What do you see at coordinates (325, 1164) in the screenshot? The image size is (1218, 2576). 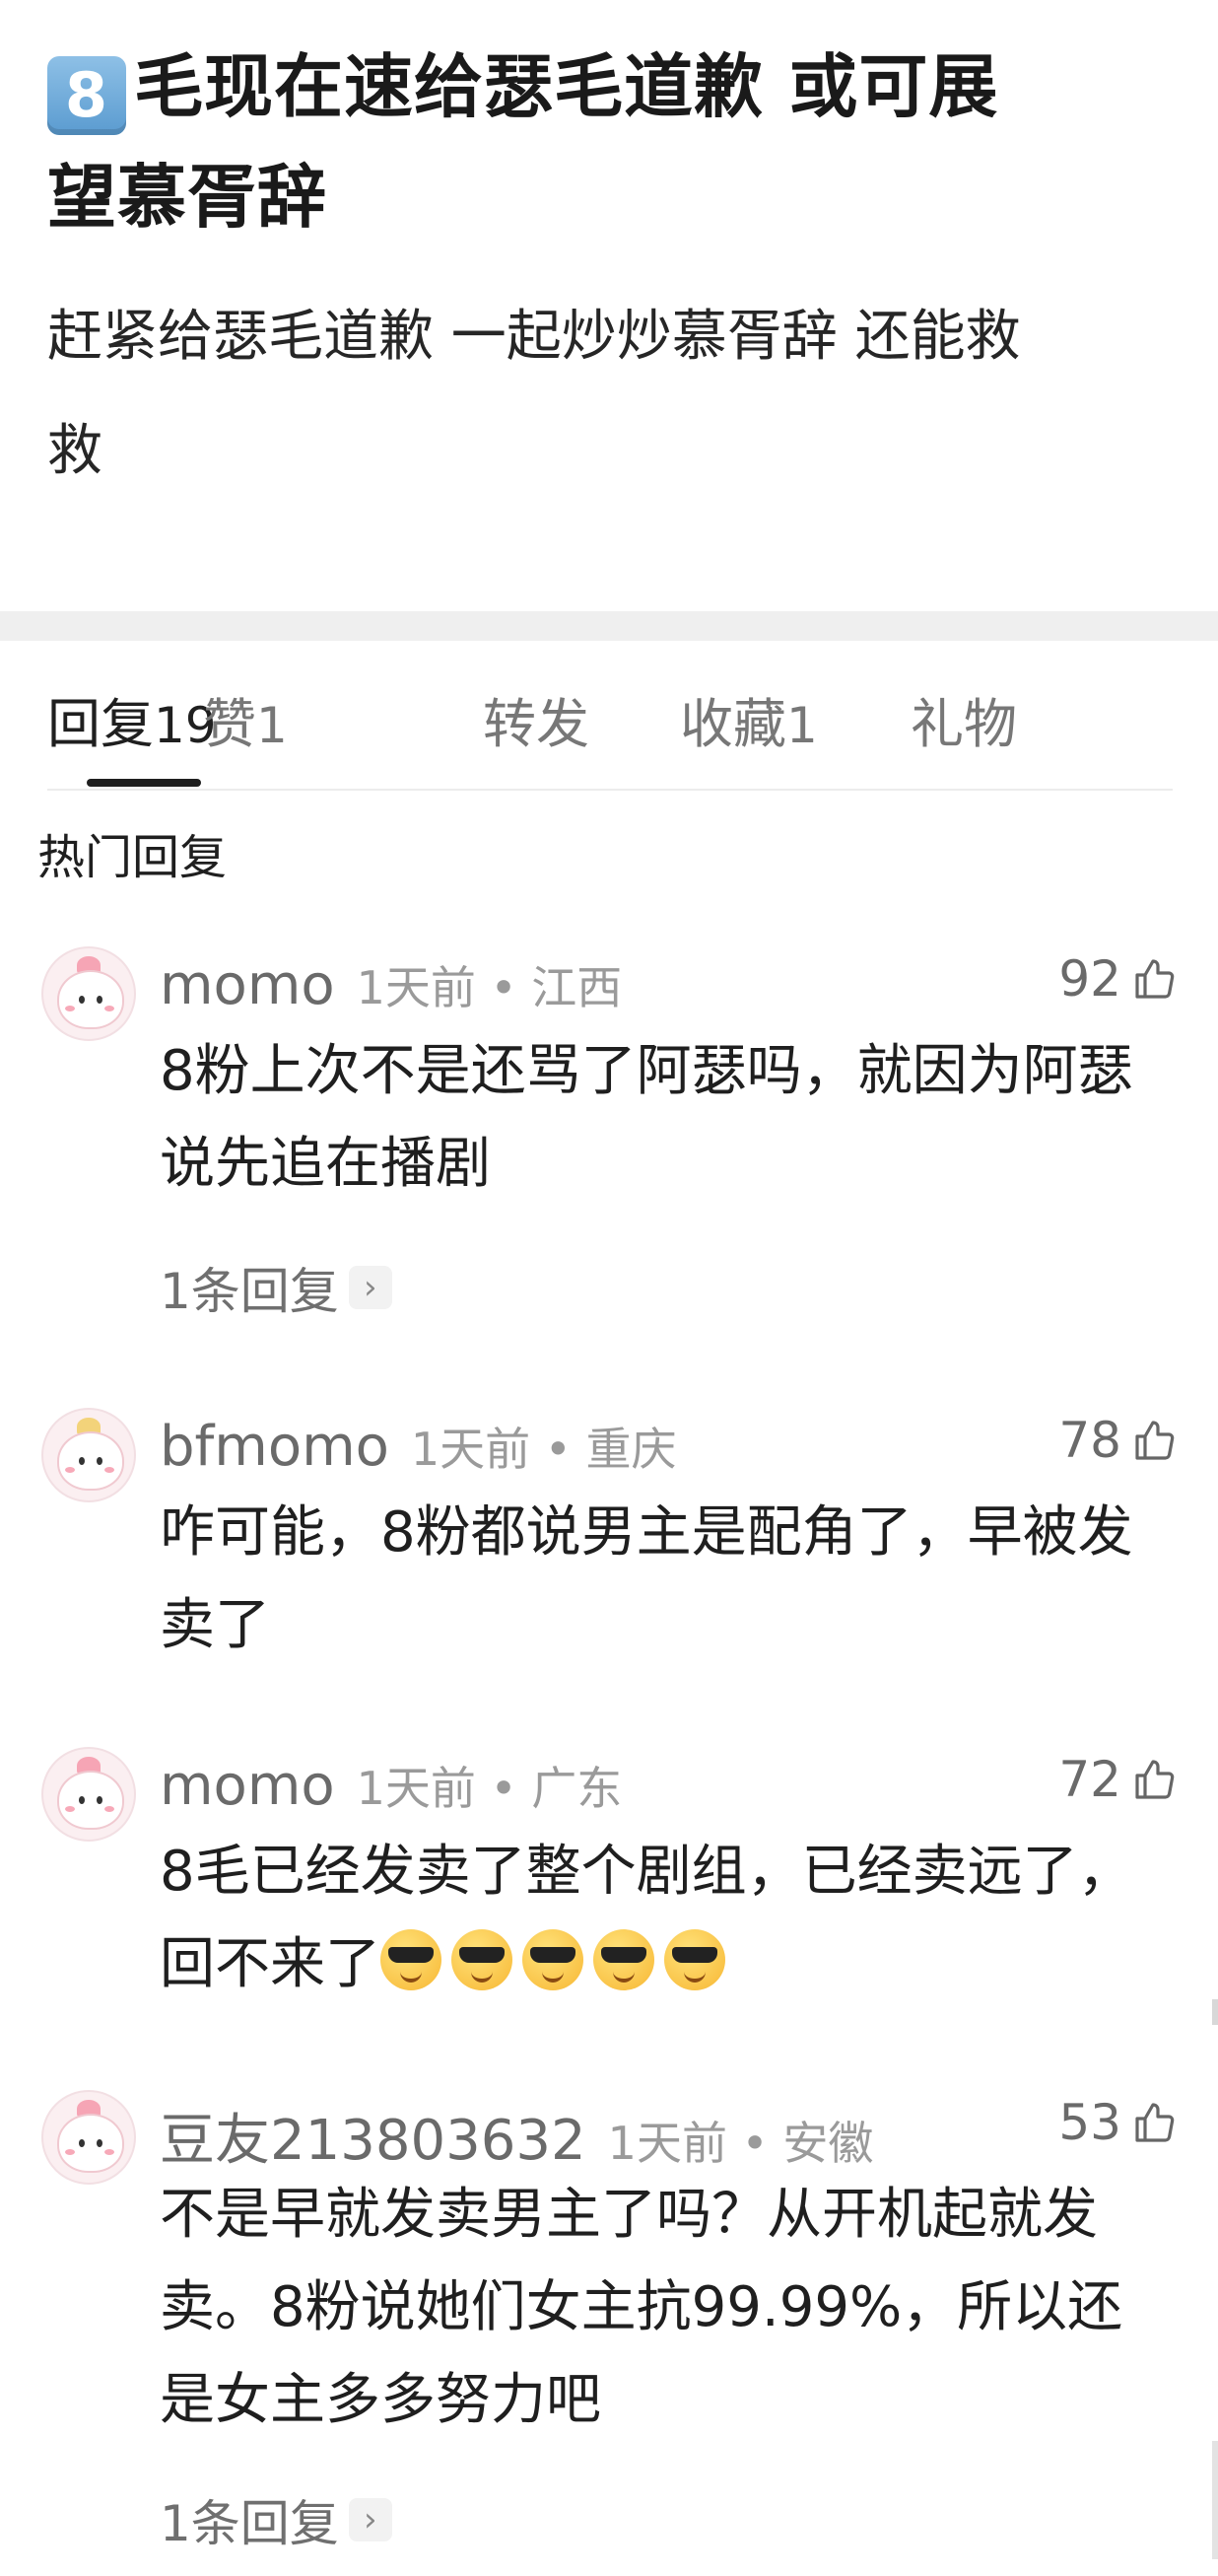 I see `comment-line: 说先追在播剧` at bounding box center [325, 1164].